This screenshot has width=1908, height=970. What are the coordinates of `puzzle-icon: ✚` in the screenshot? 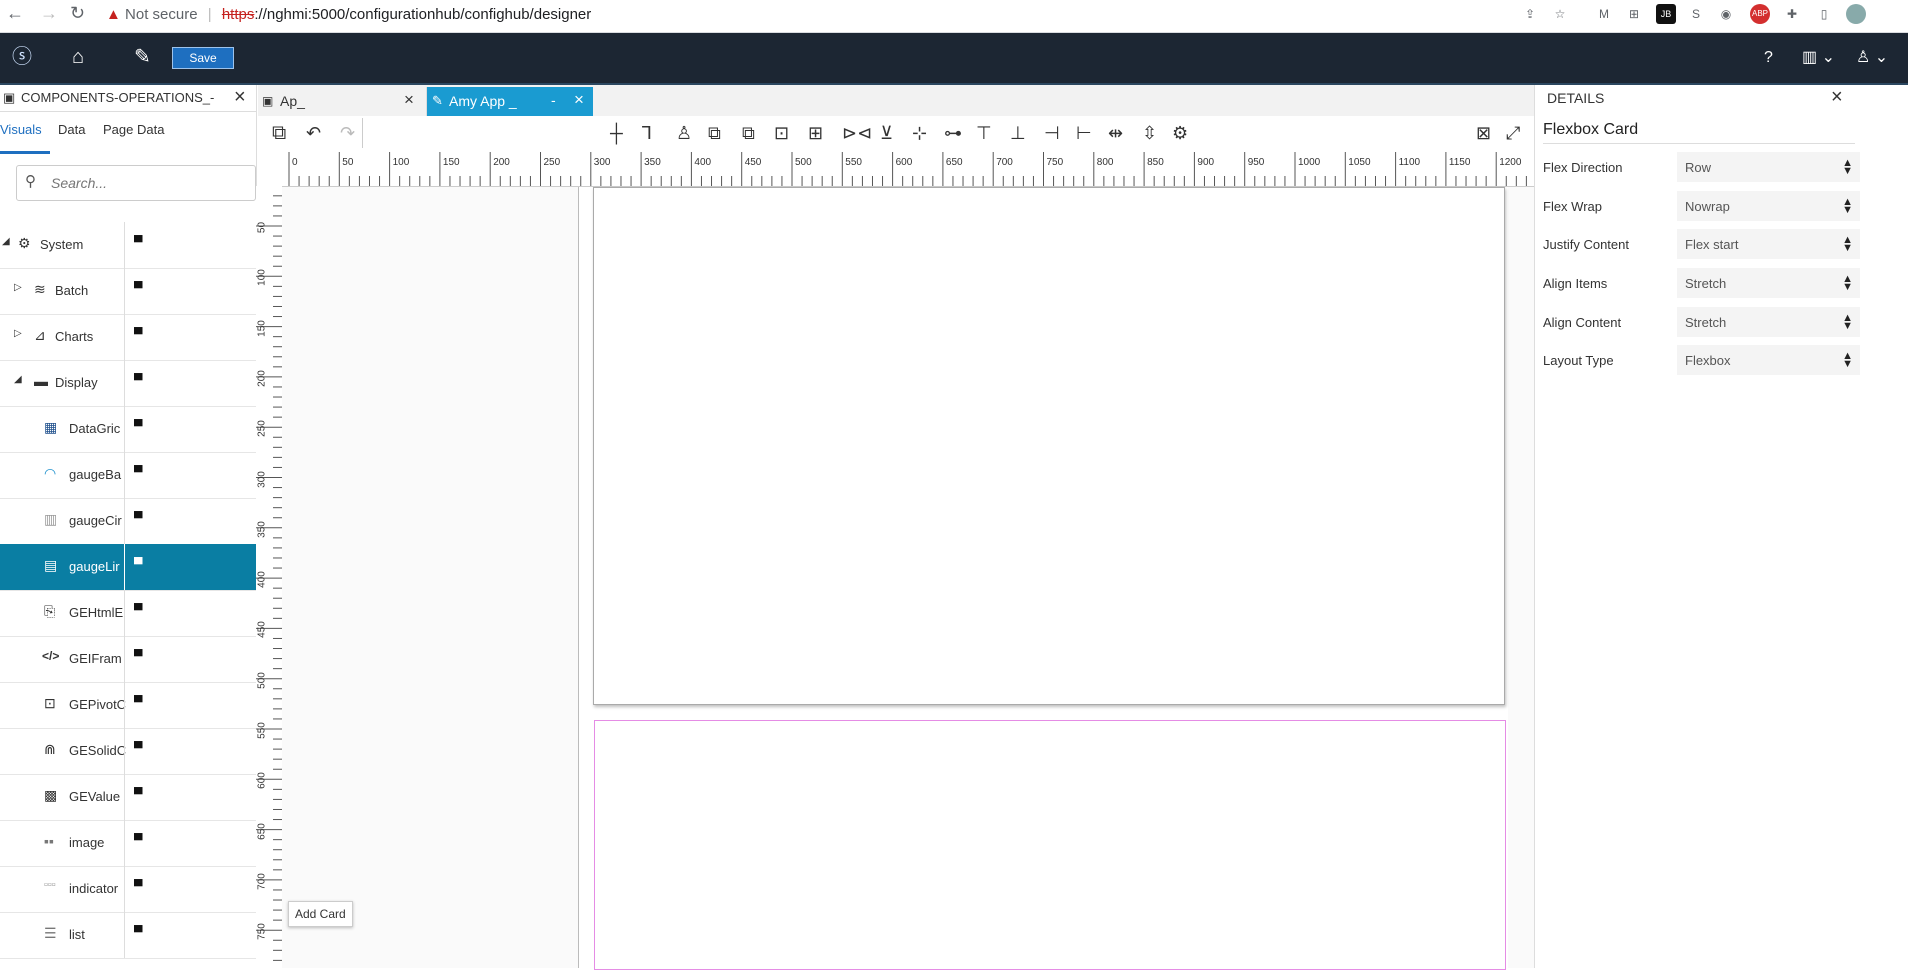 It's located at (1792, 14).